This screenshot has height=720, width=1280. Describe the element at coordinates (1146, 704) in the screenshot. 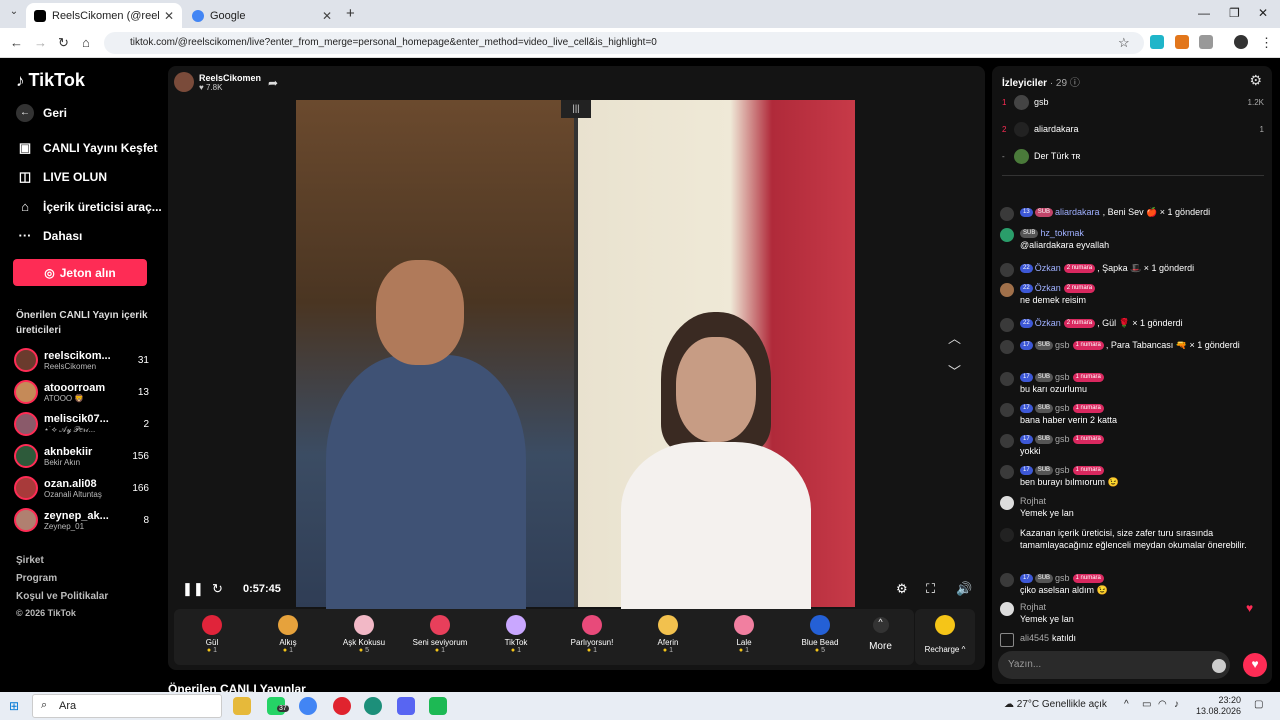

I see `network-icon: ▭` at that location.